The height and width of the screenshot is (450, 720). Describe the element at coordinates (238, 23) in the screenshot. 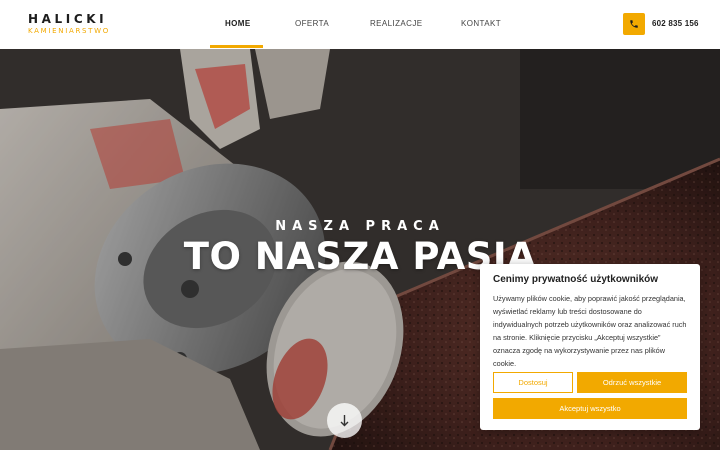

I see `nav-item-home: HOME` at that location.